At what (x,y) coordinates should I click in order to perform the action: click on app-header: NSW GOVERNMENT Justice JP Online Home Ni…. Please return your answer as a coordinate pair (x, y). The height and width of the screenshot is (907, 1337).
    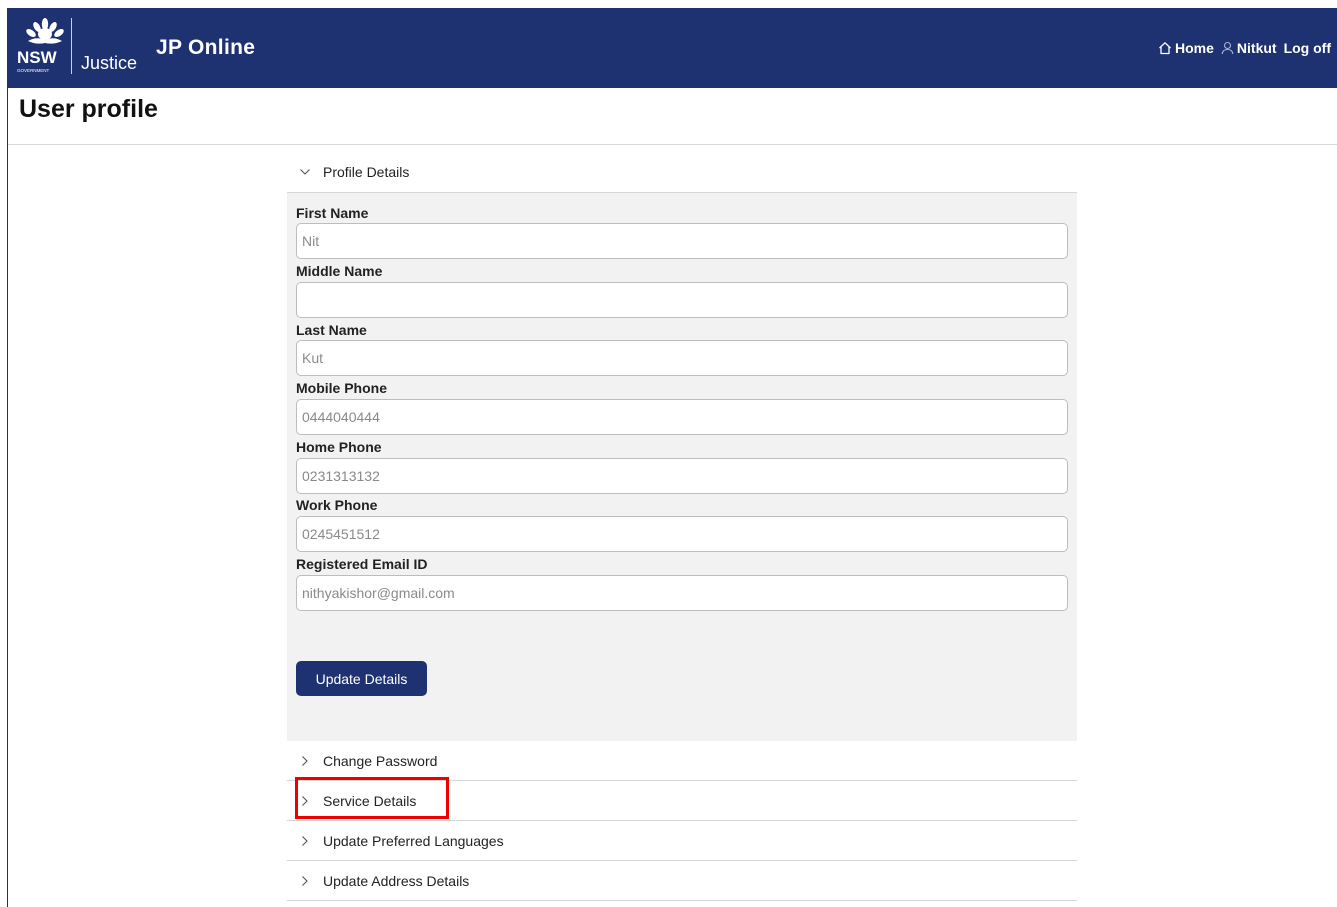
    Looking at the image, I should click on (672, 48).